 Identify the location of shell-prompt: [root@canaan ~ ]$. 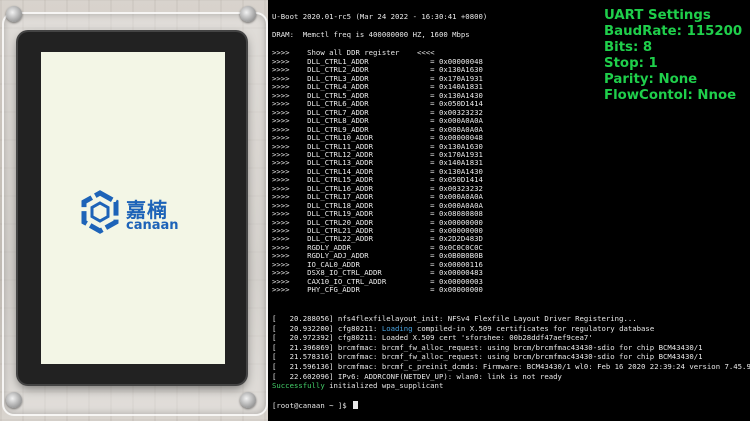
(315, 406).